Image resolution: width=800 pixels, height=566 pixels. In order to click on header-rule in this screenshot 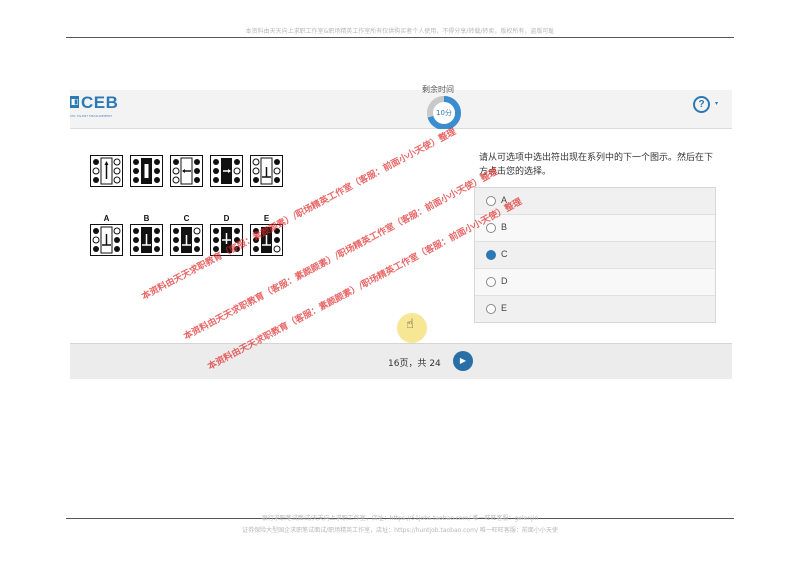, I will do `click(400, 37)`.